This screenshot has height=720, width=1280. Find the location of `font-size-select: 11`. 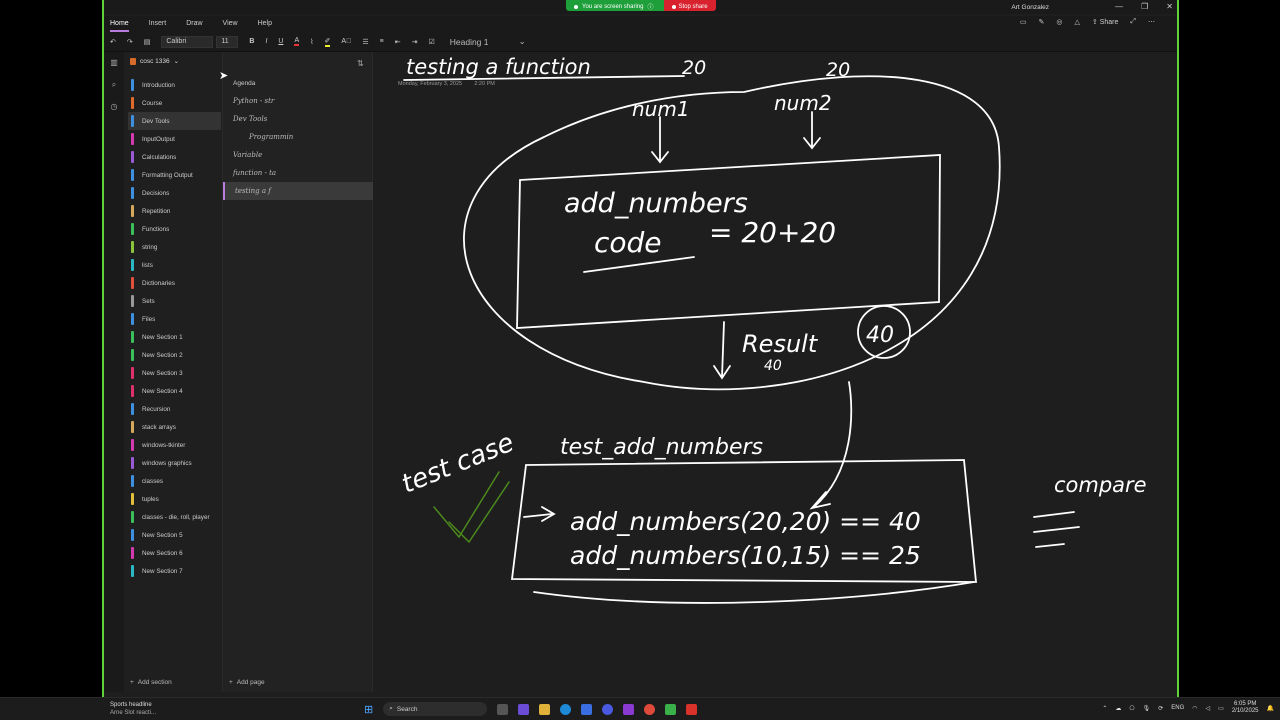

font-size-select: 11 is located at coordinates (227, 41).